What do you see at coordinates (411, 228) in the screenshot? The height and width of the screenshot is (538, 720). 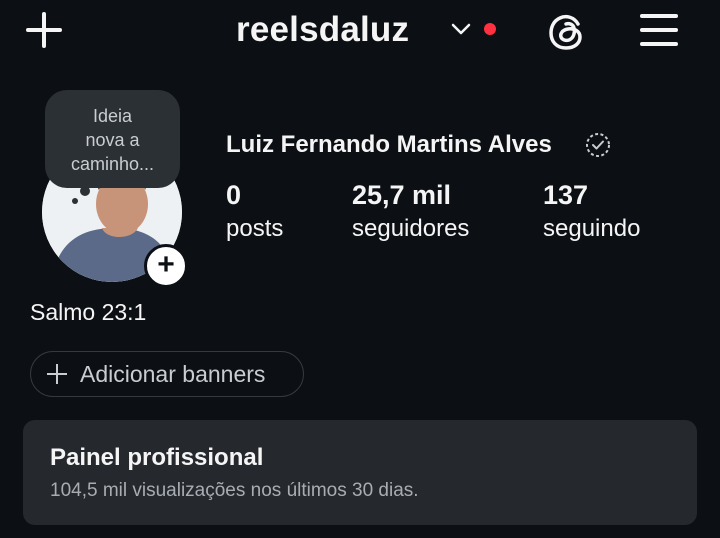 I see `stat-followers-label: seguidores` at bounding box center [411, 228].